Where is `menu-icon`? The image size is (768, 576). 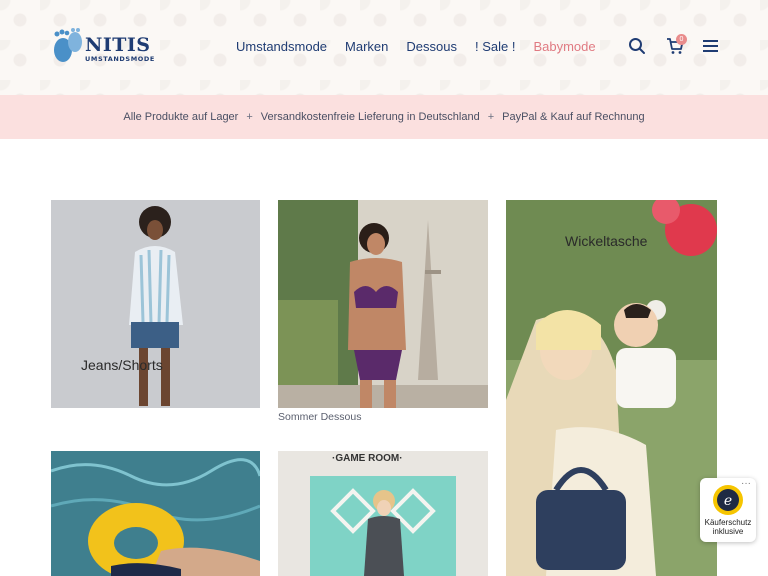
menu-icon is located at coordinates (712, 47).